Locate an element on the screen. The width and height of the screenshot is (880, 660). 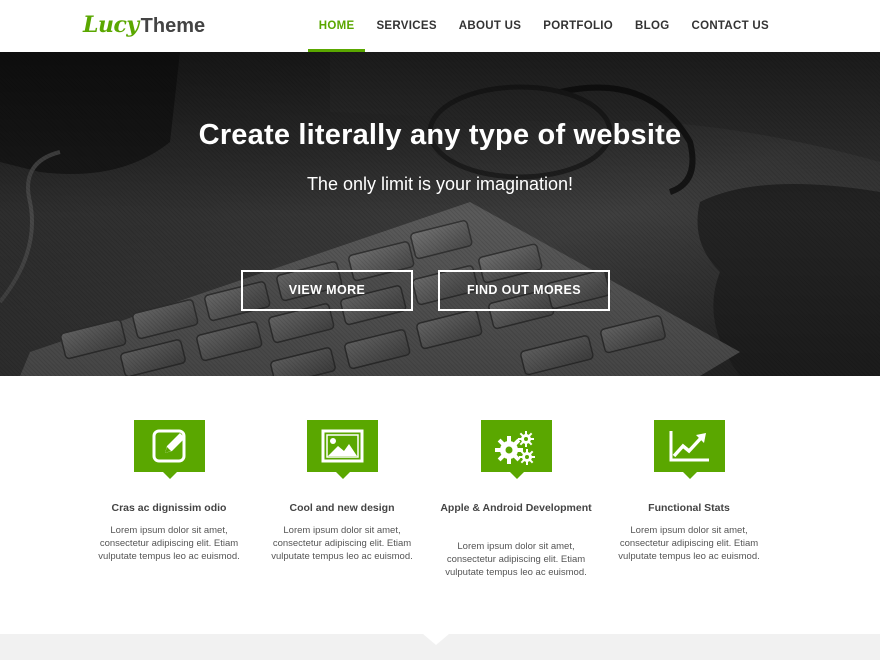
feature-title: Functional Stats is located at coordinates (689, 508).